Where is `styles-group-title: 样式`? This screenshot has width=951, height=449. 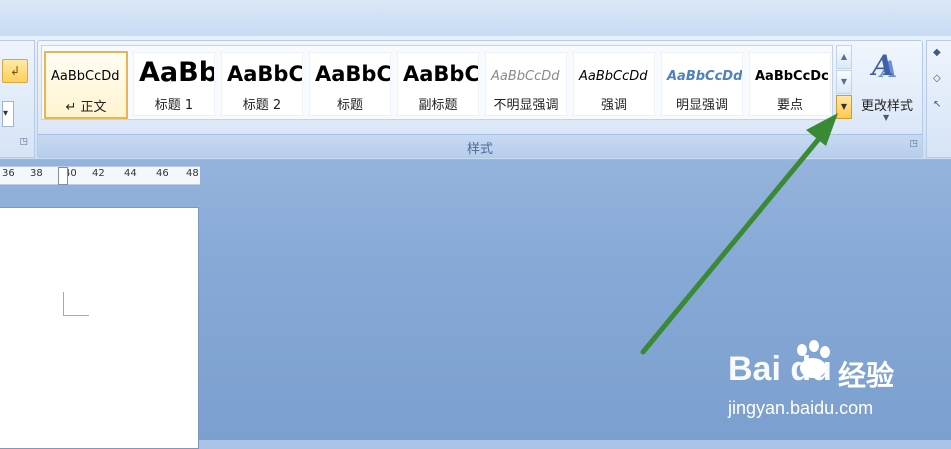 styles-group-title: 样式 is located at coordinates (479, 149).